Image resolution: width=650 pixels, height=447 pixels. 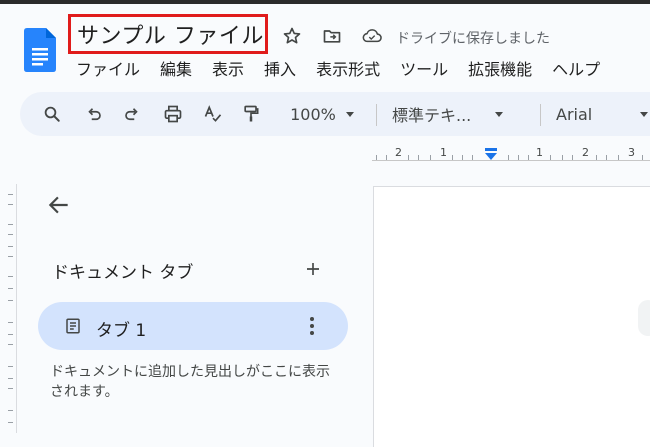 I want to click on spellcheck-icon, so click(x=213, y=114).